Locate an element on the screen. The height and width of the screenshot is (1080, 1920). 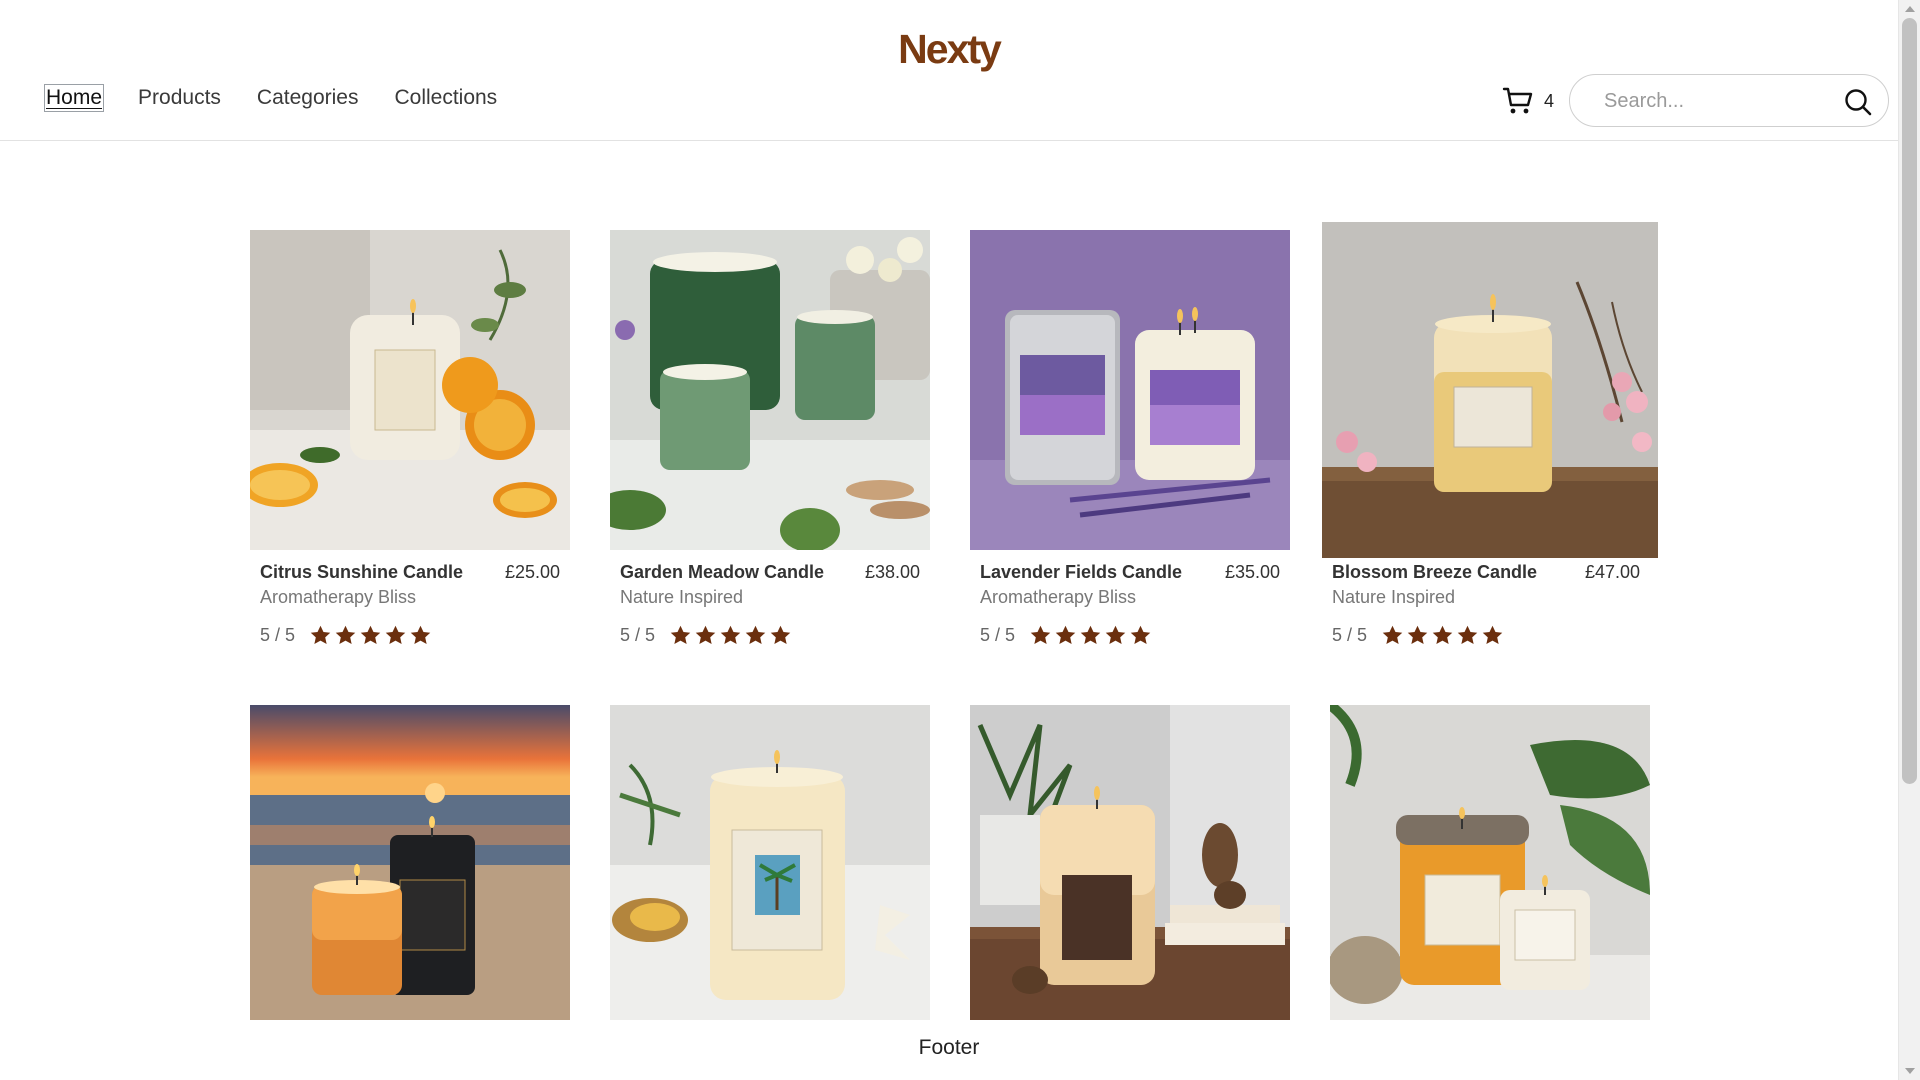
page-scrollbar is located at coordinates (1909, 540).